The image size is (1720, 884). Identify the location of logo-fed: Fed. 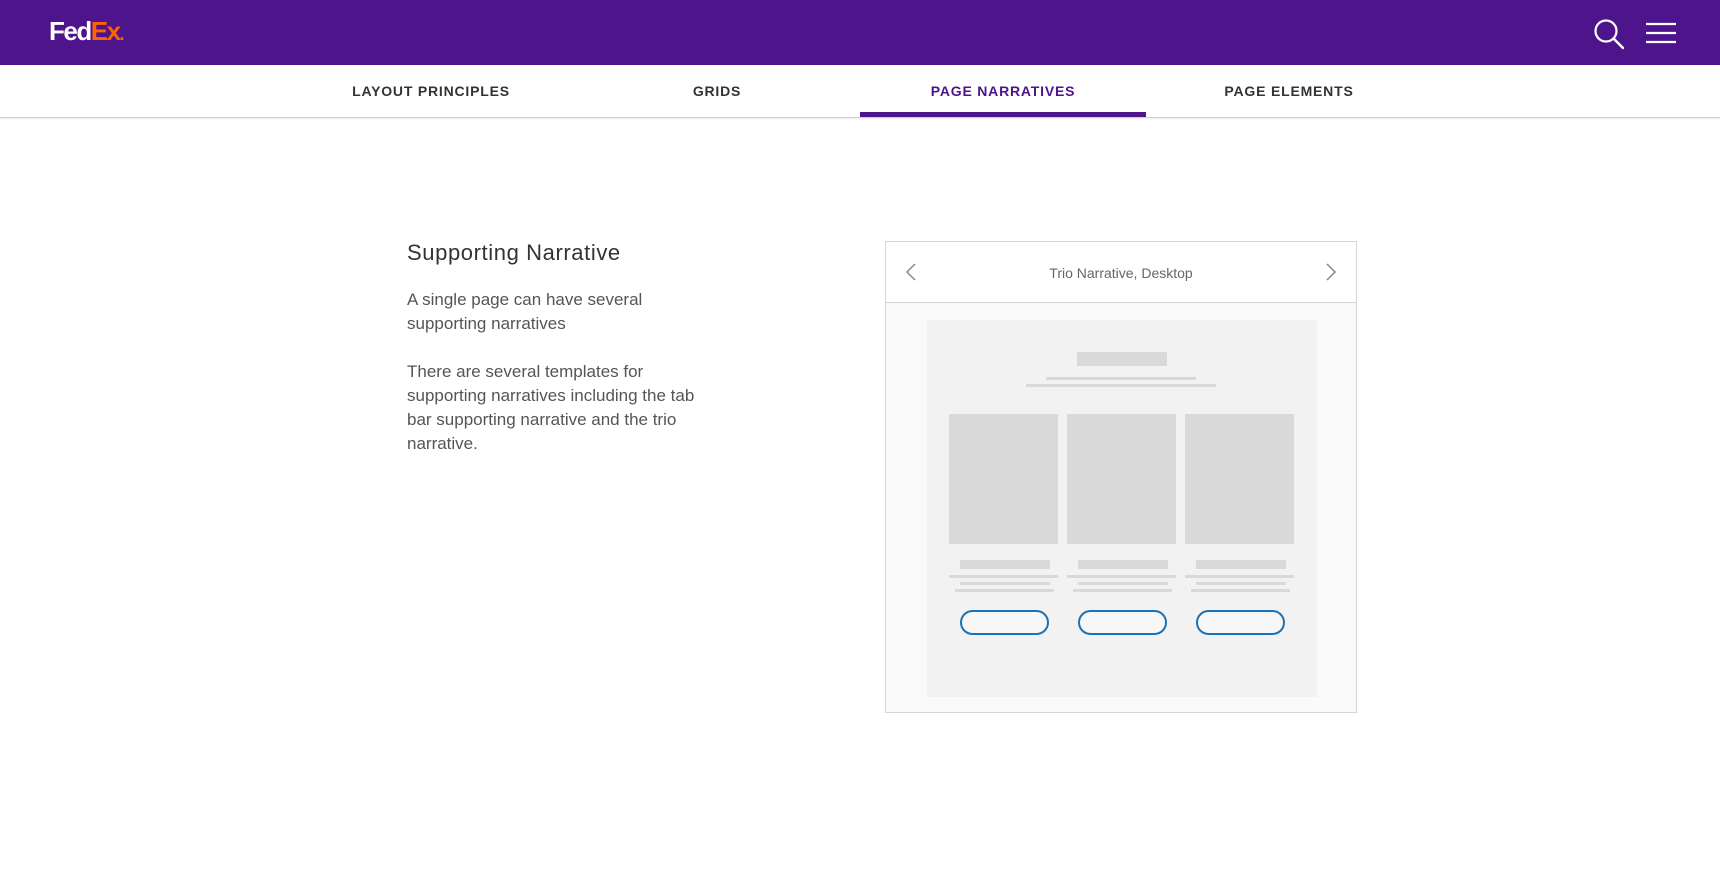
(70, 31).